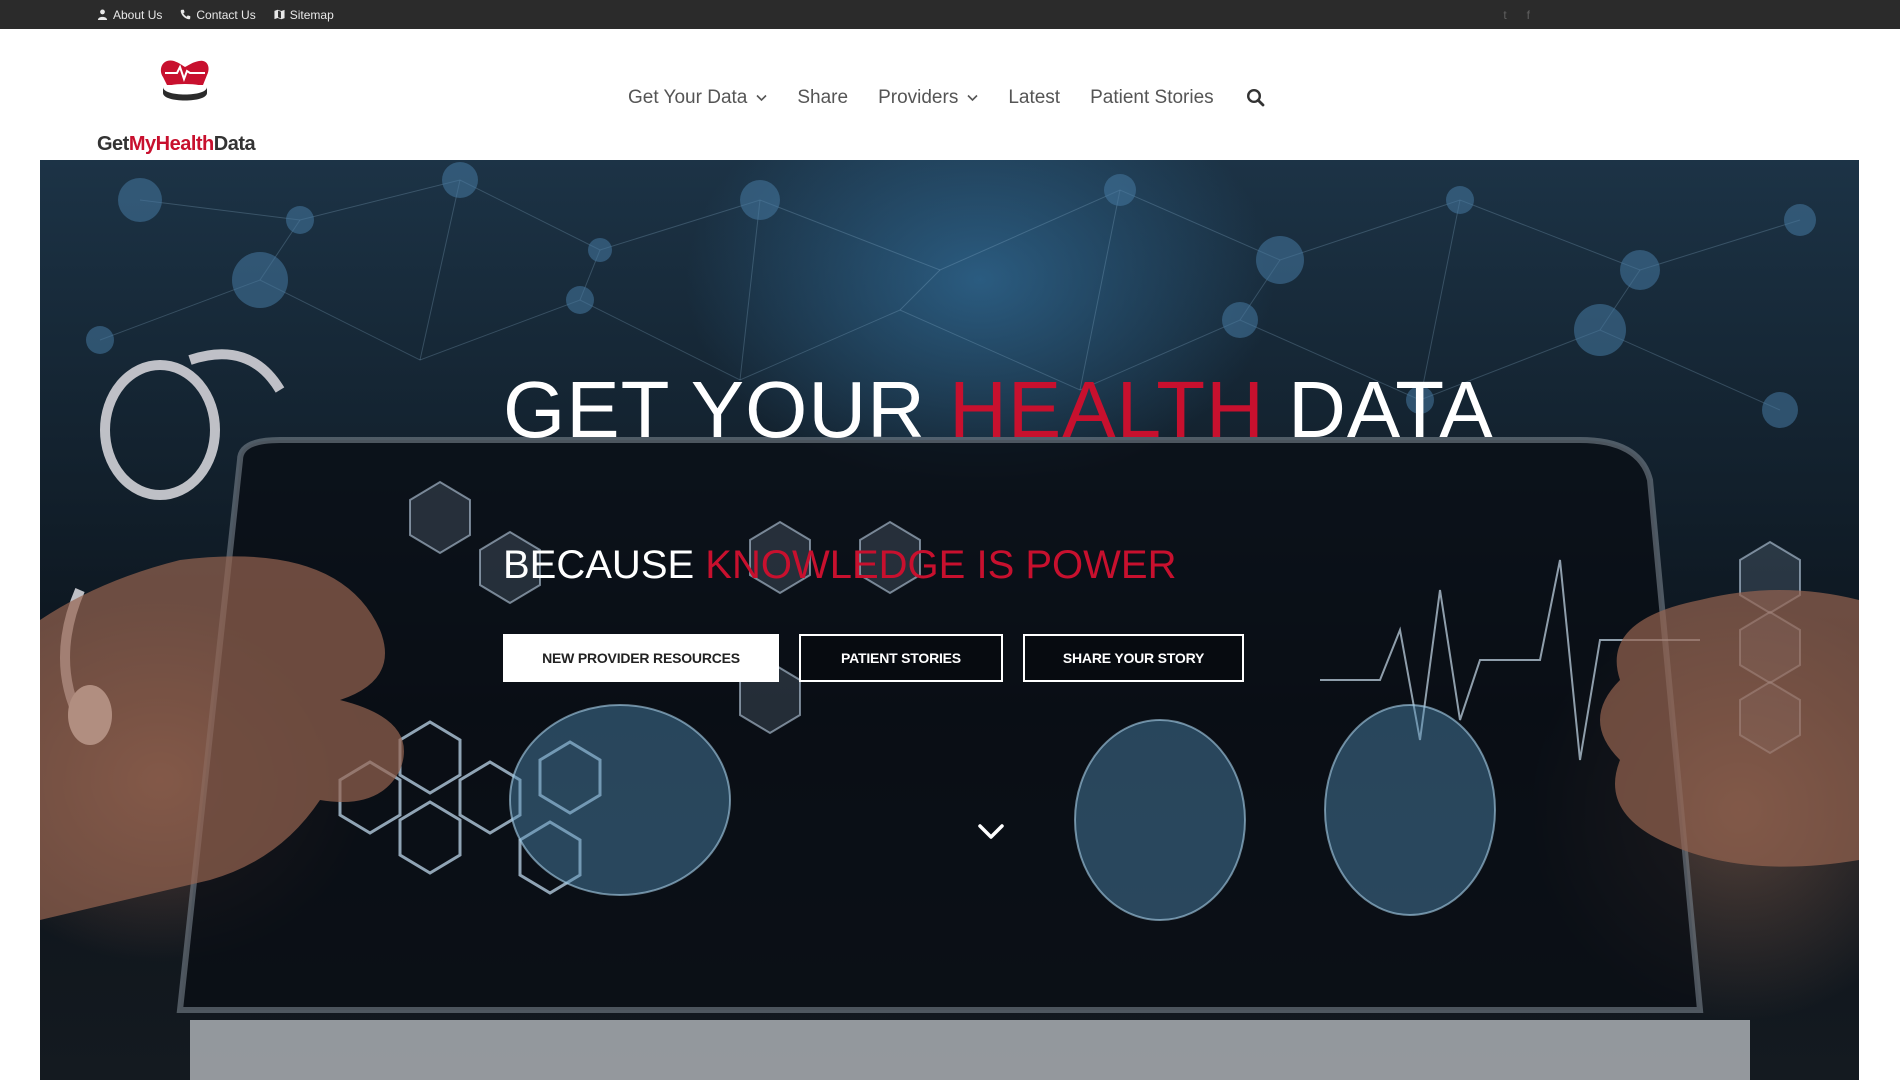 Image resolution: width=1900 pixels, height=1080 pixels. Describe the element at coordinates (1379, 409) in the screenshot. I see `hero-title-part3: DATA` at that location.